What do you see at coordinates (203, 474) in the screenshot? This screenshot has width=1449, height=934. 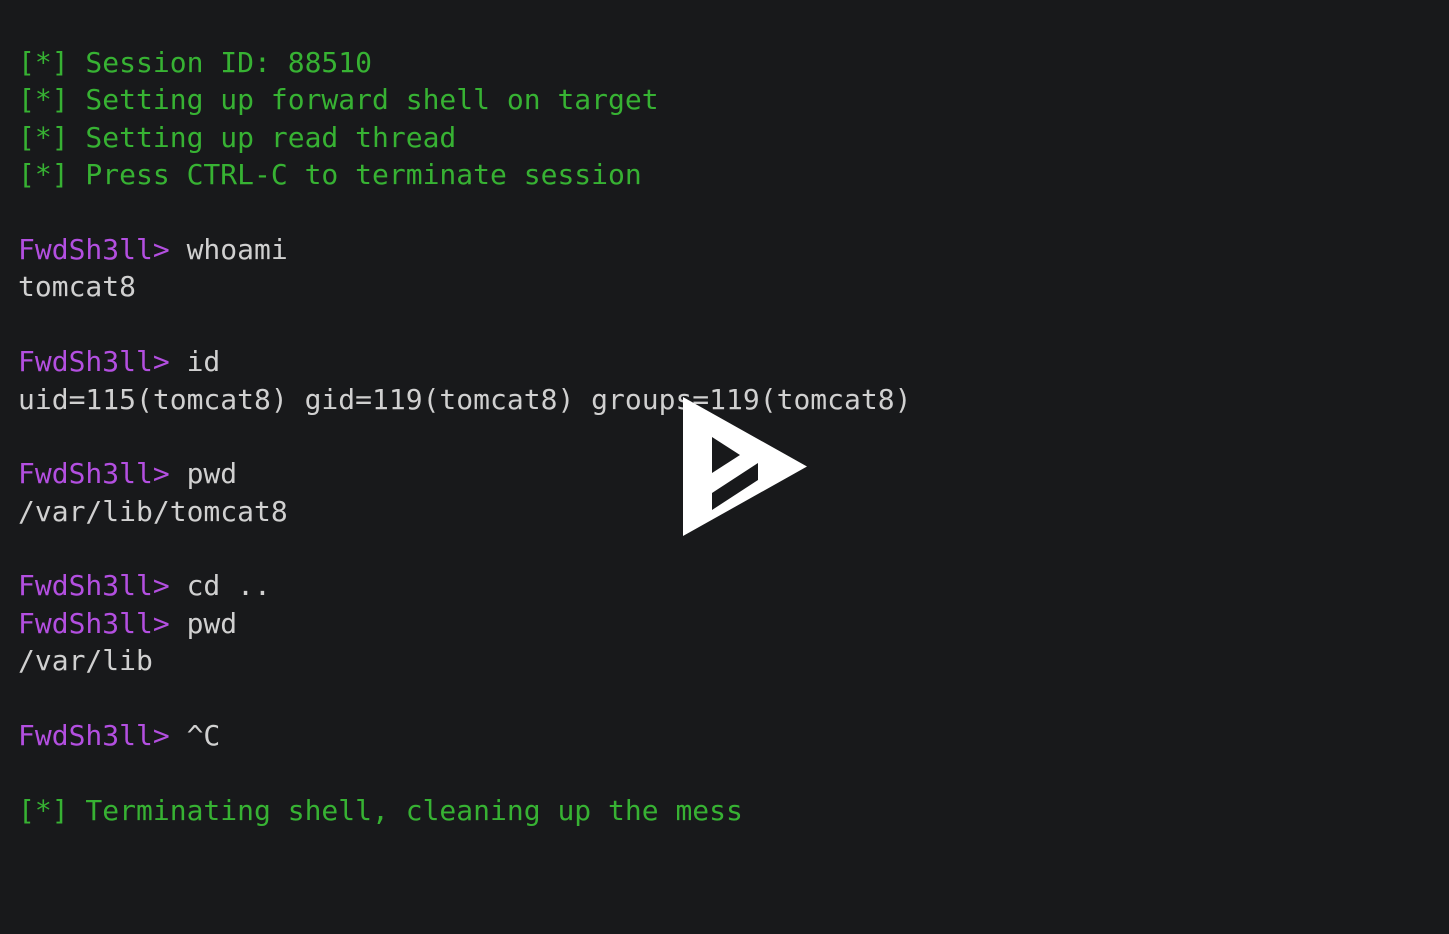 I see `line-cmd-pwd-1-seg-1: pwd` at bounding box center [203, 474].